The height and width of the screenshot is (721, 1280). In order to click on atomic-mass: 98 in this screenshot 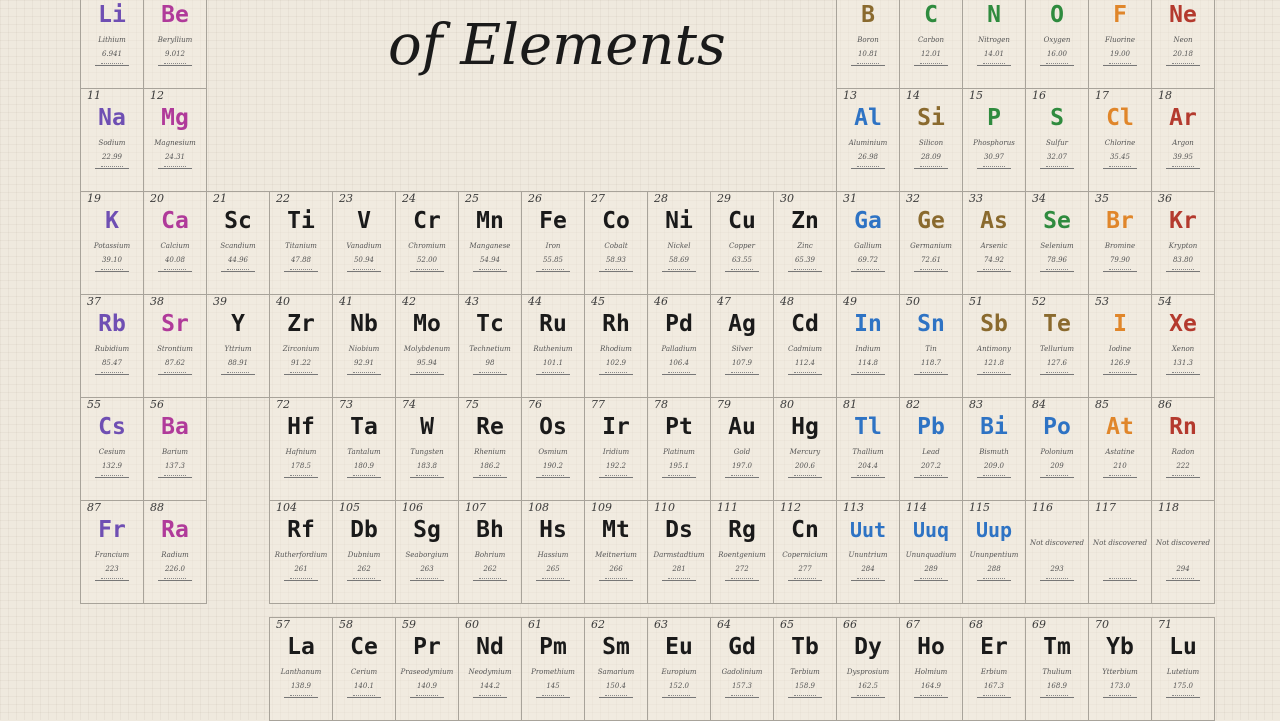, I will do `click(490, 363)`.